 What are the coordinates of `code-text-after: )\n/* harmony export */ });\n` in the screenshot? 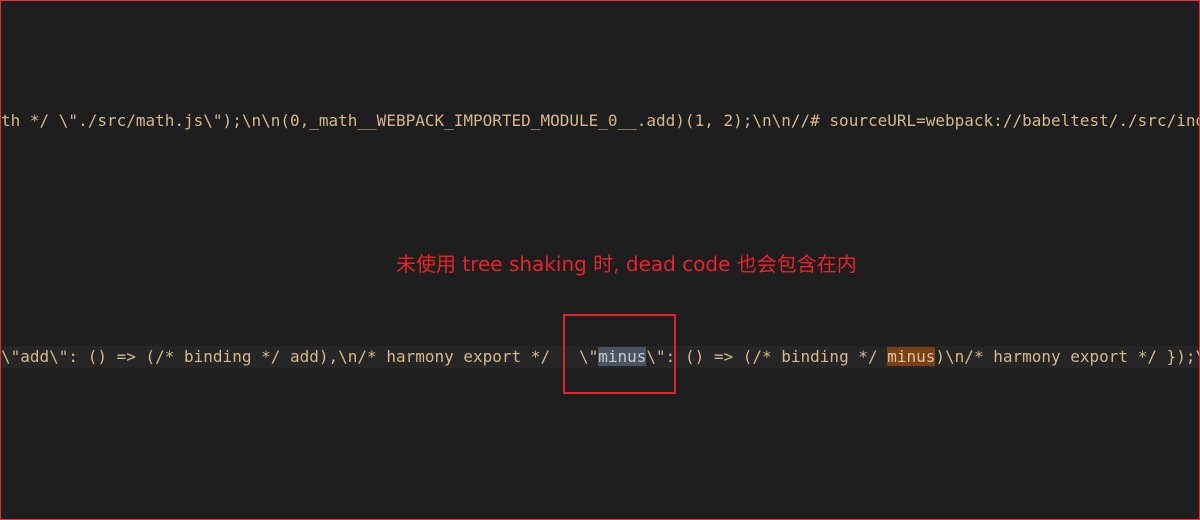 It's located at (1067, 356).